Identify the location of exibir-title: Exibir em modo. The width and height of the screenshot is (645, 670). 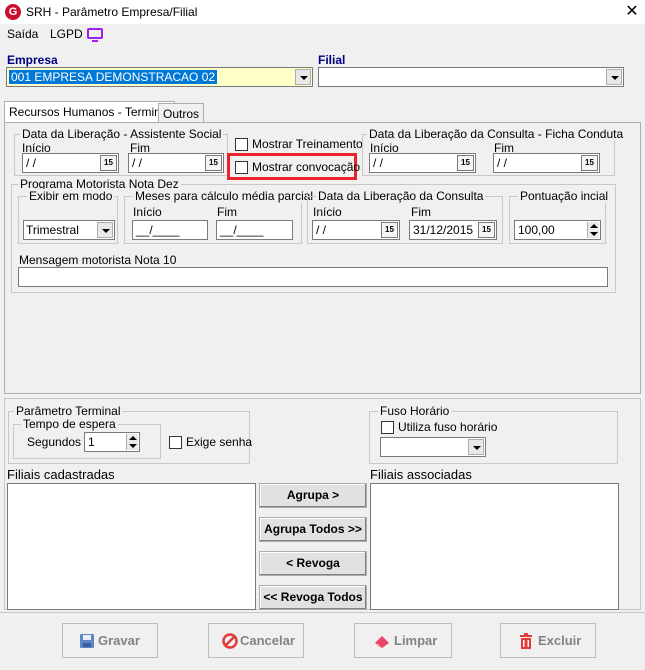
(71, 196).